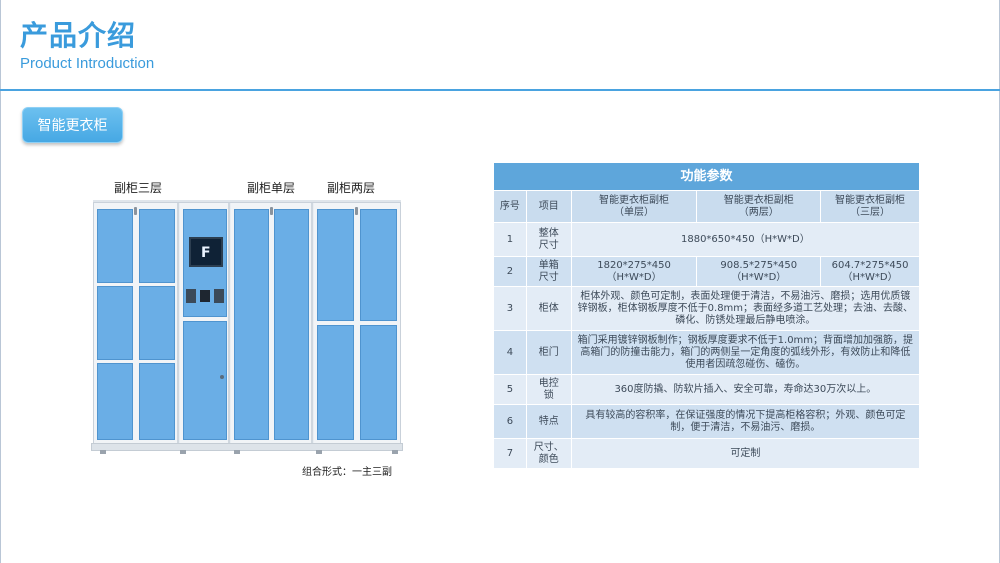 The height and width of the screenshot is (563, 1000). What do you see at coordinates (136, 324) in the screenshot?
I see `three-tier-unit` at bounding box center [136, 324].